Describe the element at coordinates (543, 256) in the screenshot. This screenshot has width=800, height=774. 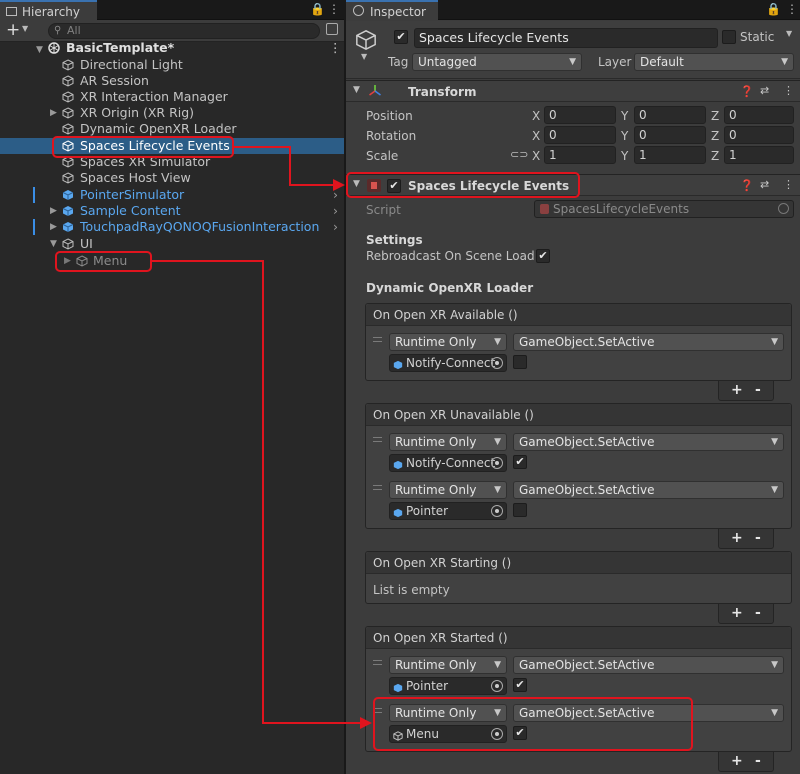
I see `rebroadcast-checkbox: ✔` at that location.